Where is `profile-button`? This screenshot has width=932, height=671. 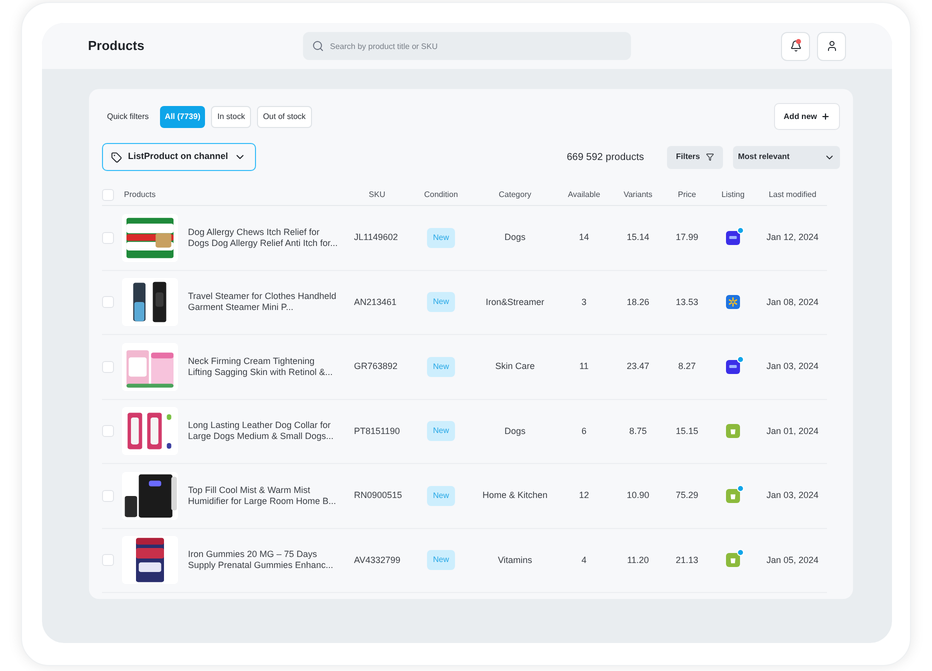
profile-button is located at coordinates (831, 46).